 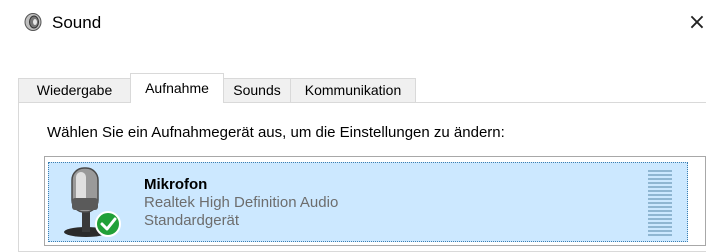 What do you see at coordinates (33, 22) in the screenshot?
I see `speaker-icon` at bounding box center [33, 22].